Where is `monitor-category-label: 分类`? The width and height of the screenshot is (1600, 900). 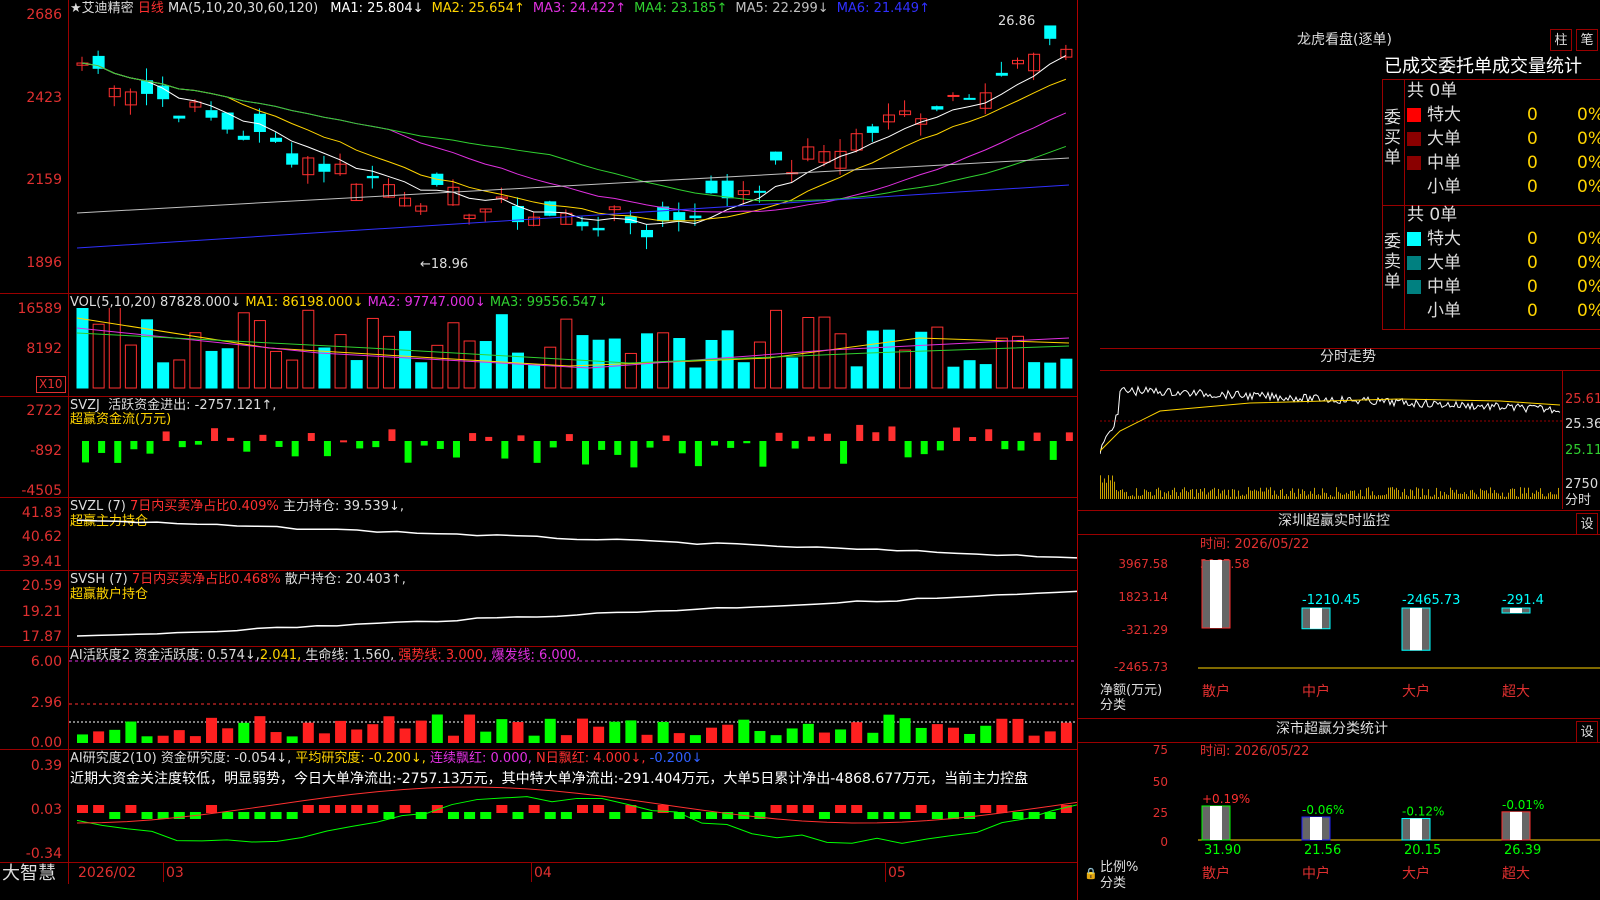
monitor-category-label: 分类 is located at coordinates (1113, 705).